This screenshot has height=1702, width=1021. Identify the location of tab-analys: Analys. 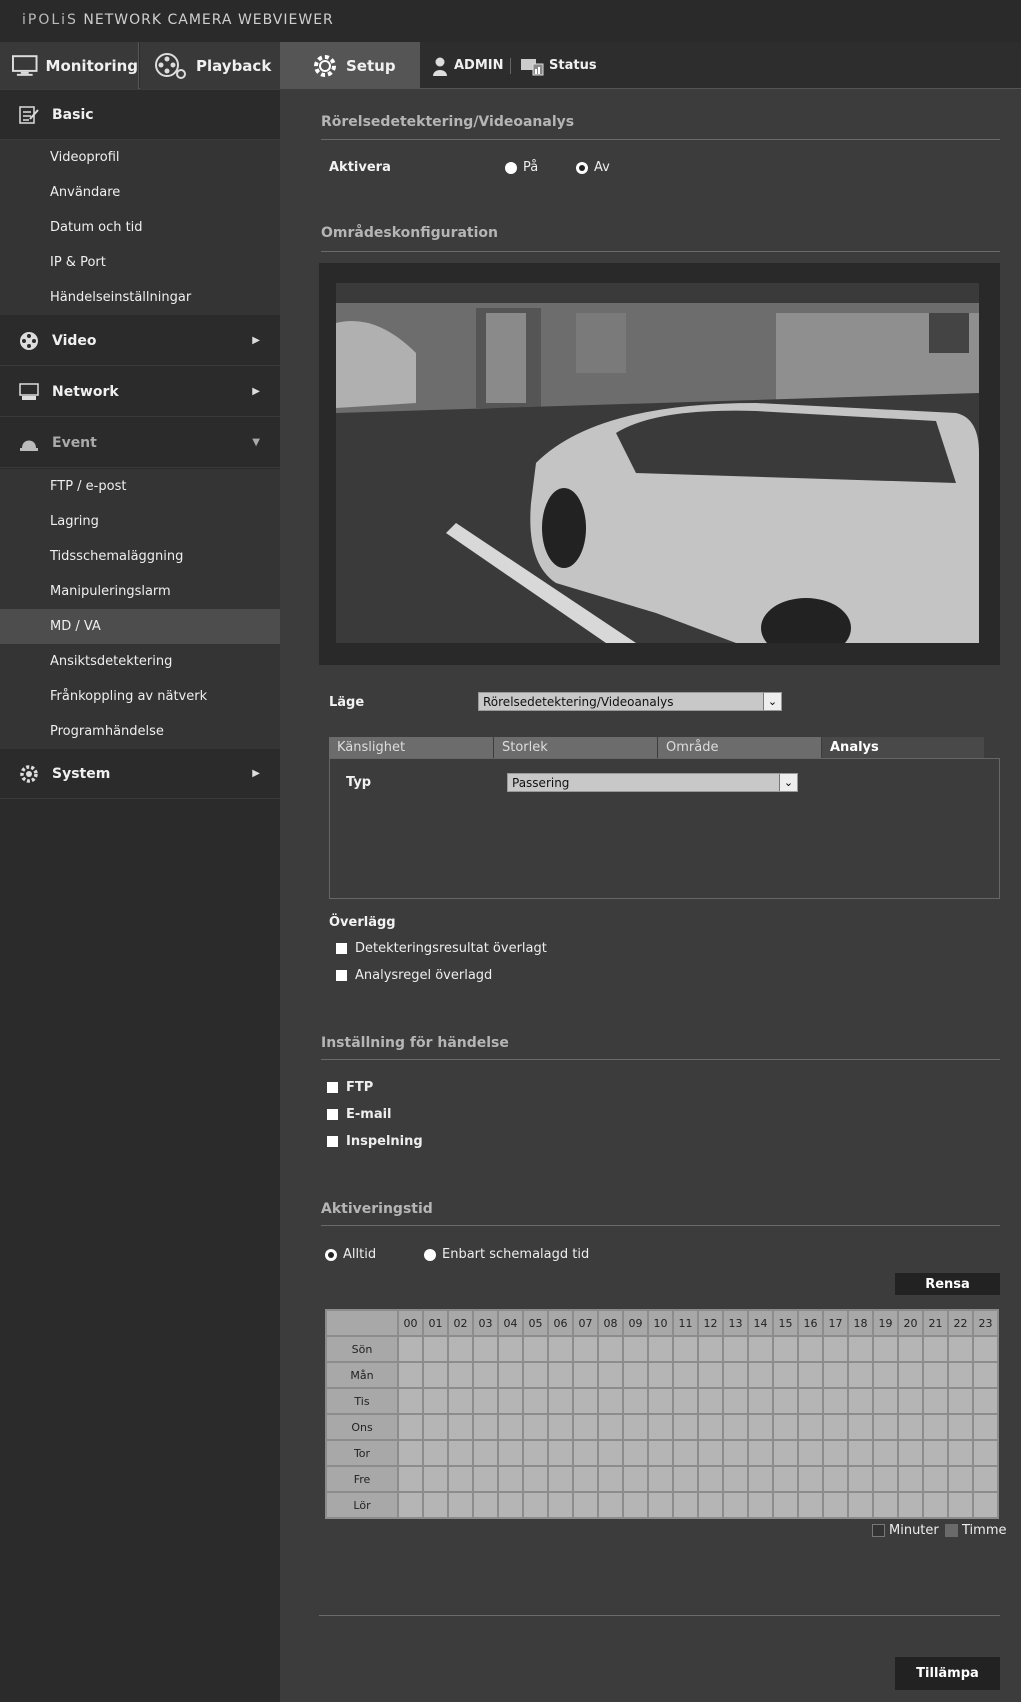
(903, 747).